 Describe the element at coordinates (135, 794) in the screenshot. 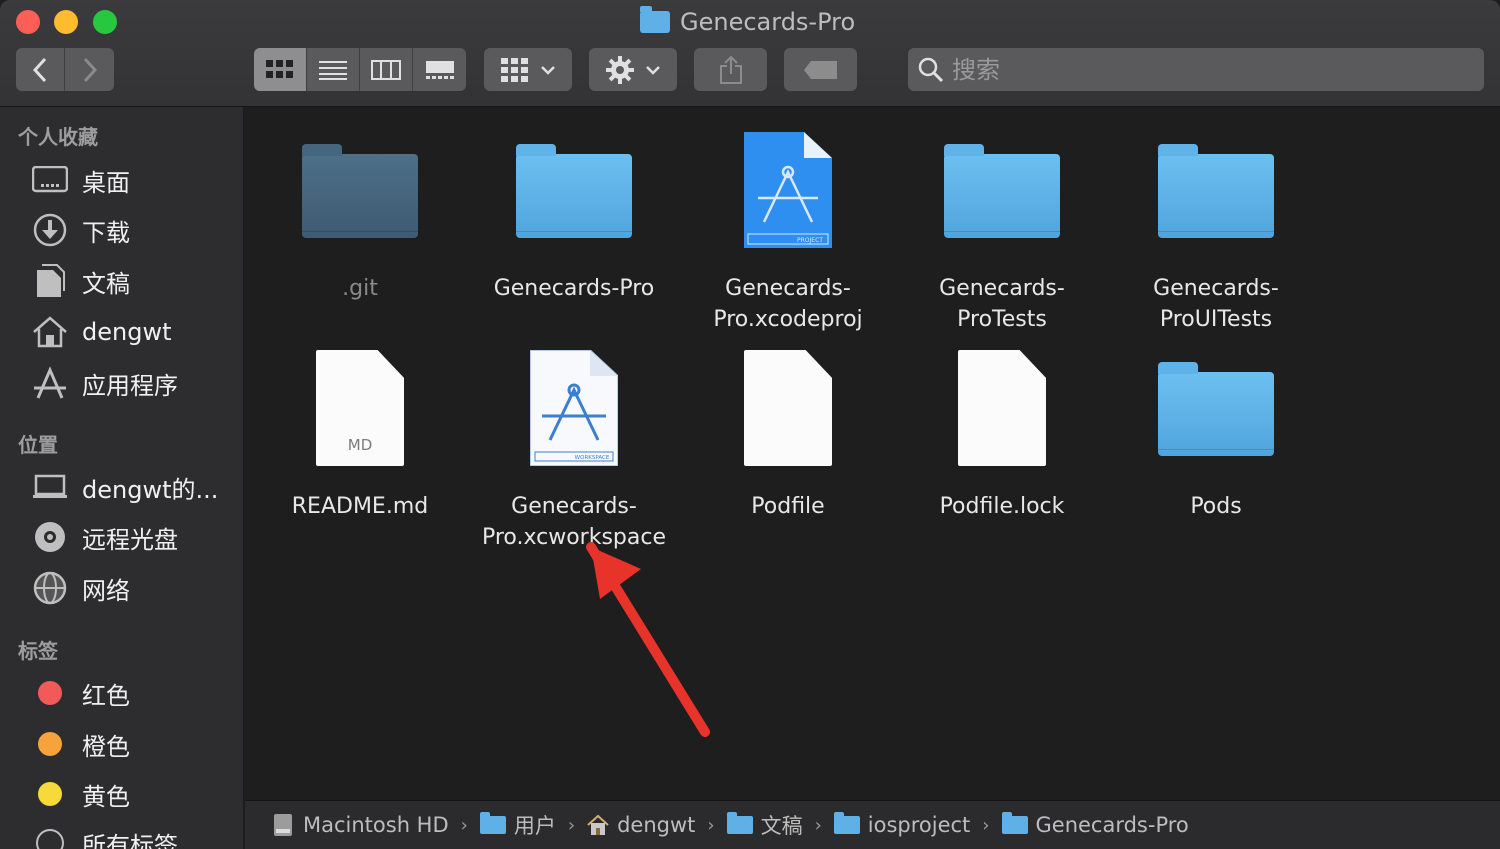

I see `sidebar-item-tag-yellow: 黄色` at that location.